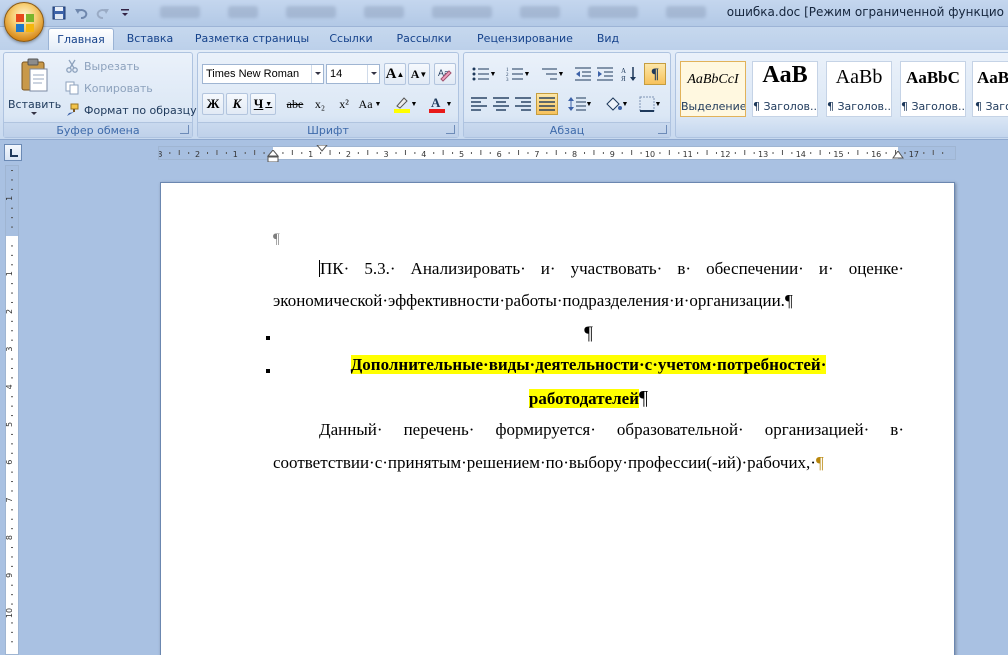  Describe the element at coordinates (990, 89) in the screenshot. I see `style-heading-4: AaBb ¶ Загол` at that location.